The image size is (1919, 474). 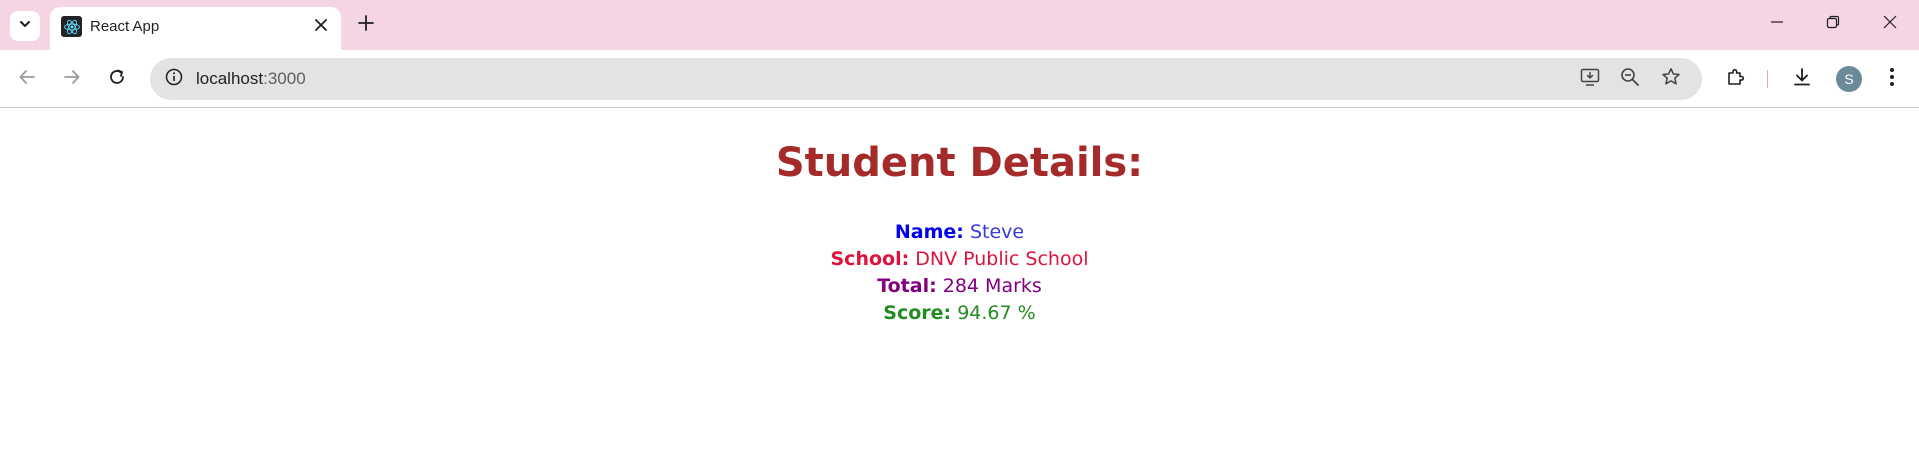 I want to click on total-label: Total:, so click(x=907, y=286).